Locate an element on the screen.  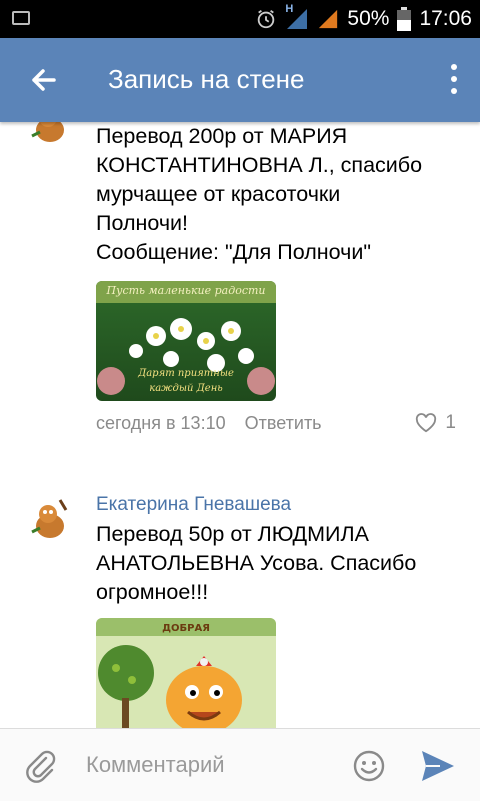
alarm-clock-icon is located at coordinates (266, 19).